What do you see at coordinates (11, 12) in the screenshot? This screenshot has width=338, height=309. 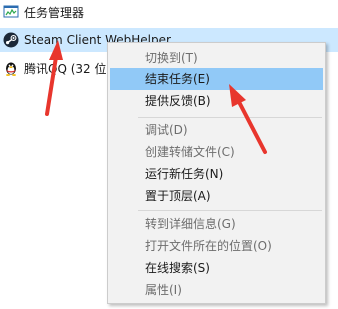 I see `task-manager-icon` at bounding box center [11, 12].